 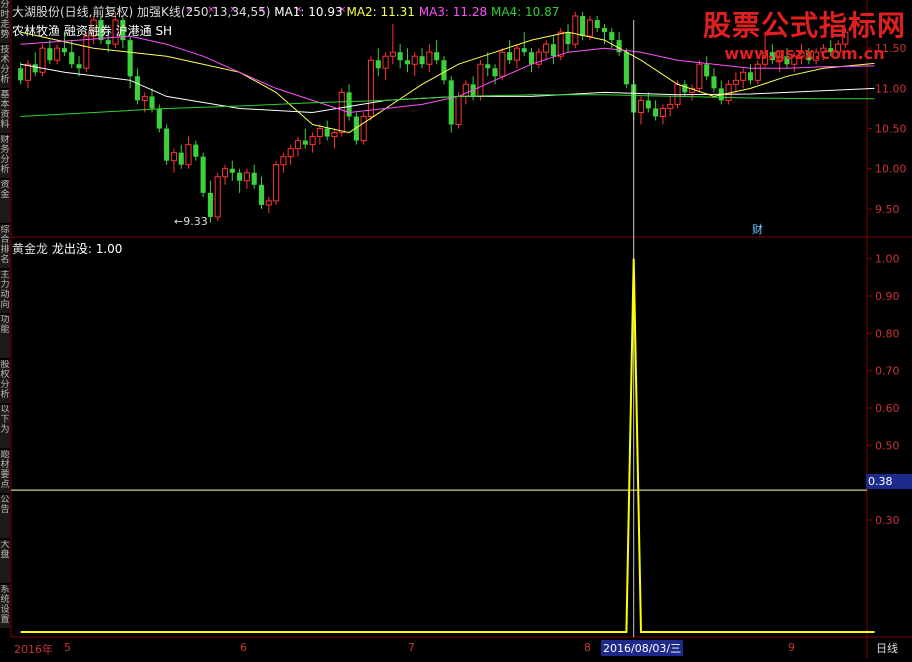 What do you see at coordinates (5, 516) in the screenshot?
I see `left-tab: 公告` at bounding box center [5, 516].